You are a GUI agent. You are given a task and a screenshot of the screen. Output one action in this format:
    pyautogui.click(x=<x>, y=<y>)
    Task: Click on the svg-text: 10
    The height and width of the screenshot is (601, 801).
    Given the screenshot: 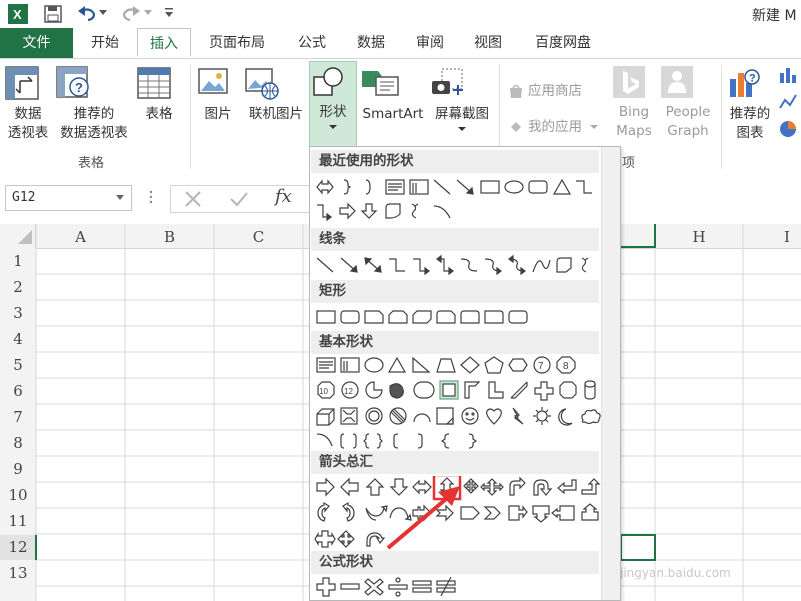 What is the action you would take?
    pyautogui.click(x=323, y=391)
    